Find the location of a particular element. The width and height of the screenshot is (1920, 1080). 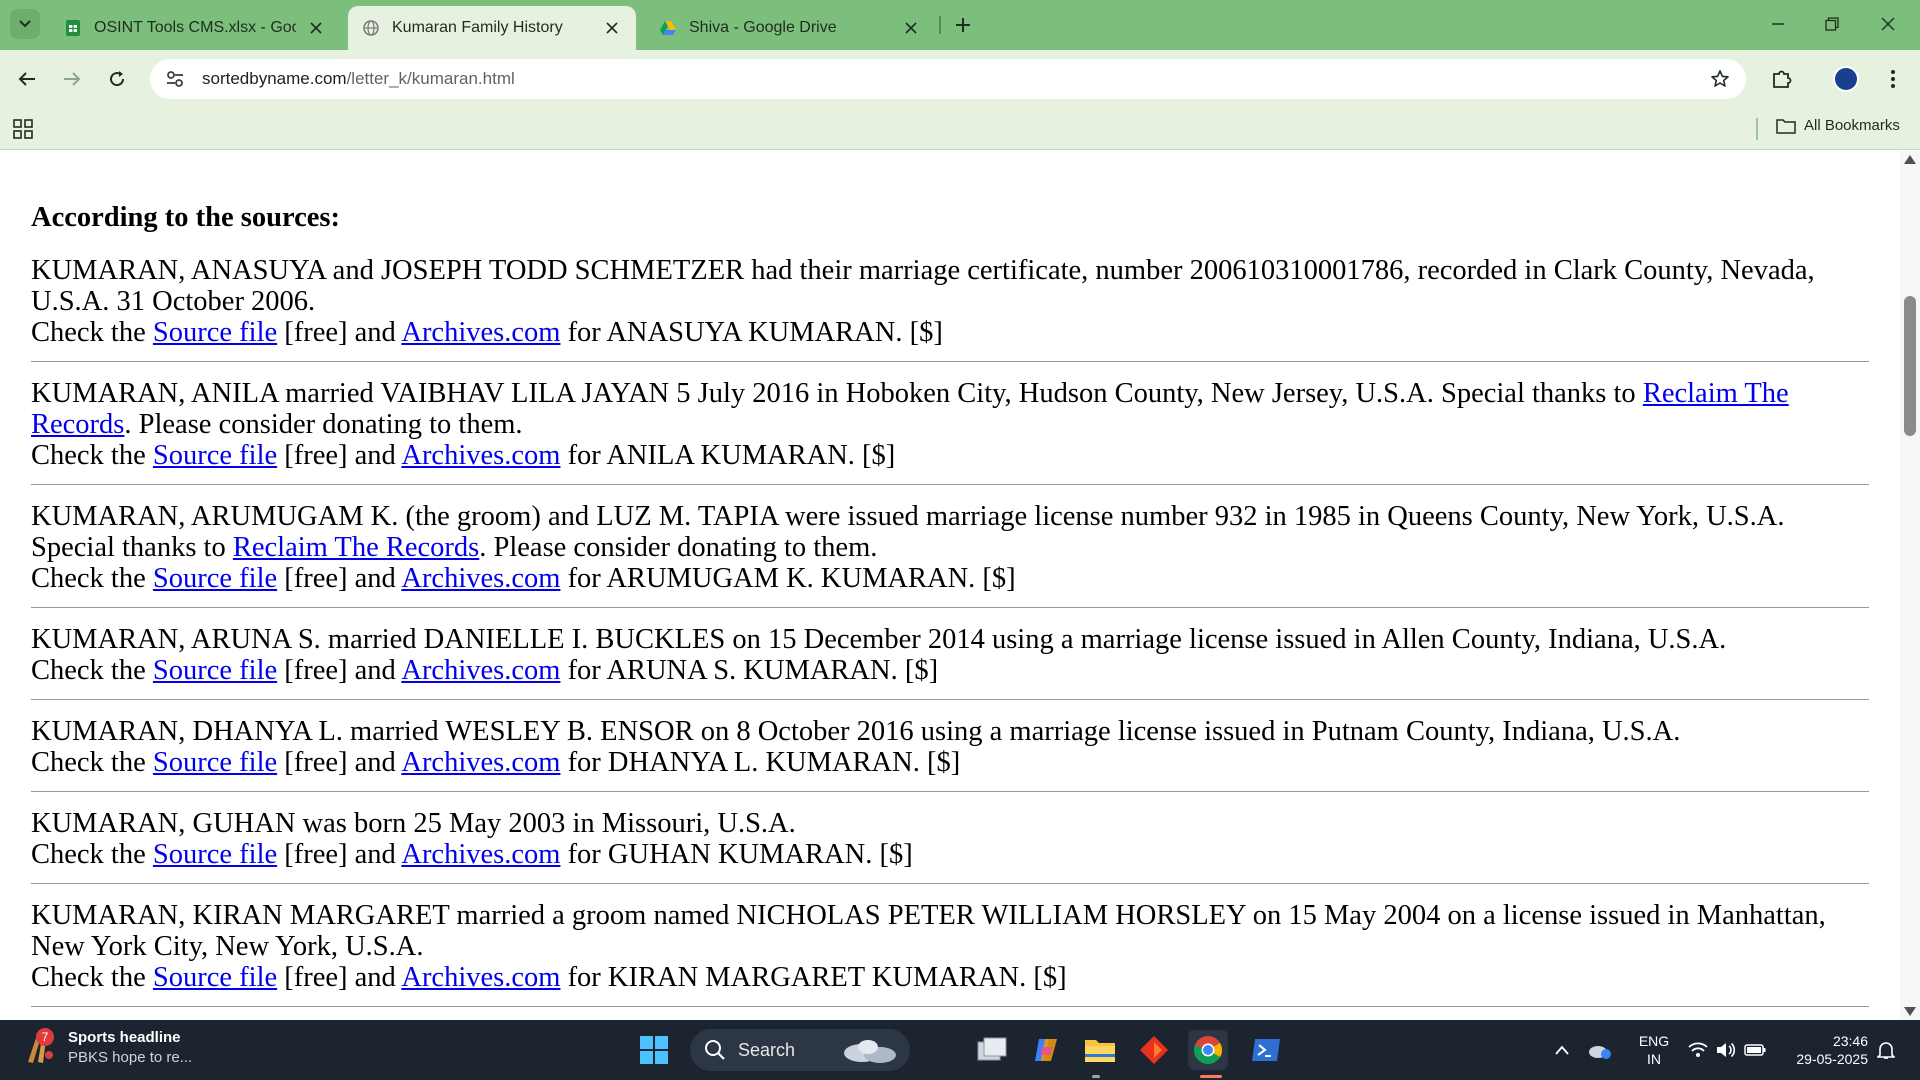

show-hidden-icons-button is located at coordinates (1562, 1050).